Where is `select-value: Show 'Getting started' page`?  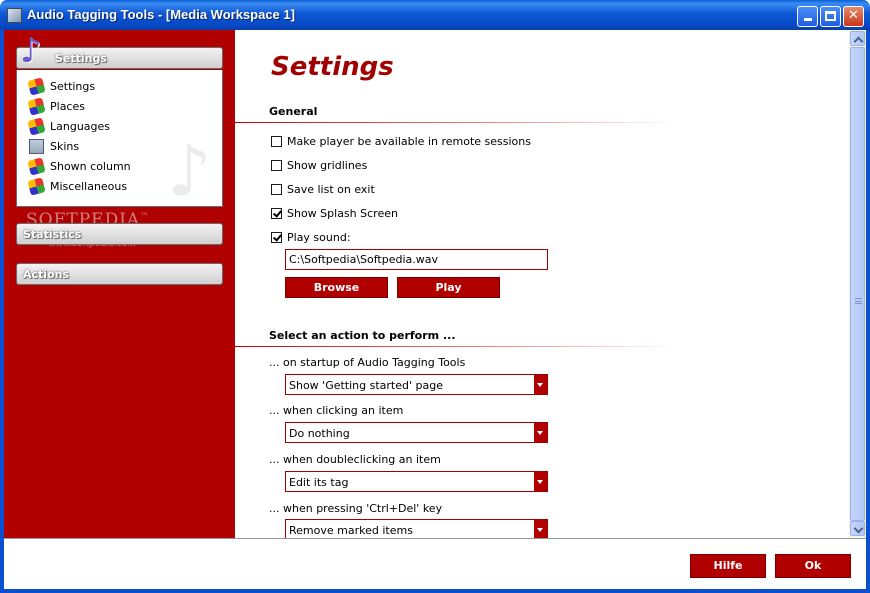 select-value: Show 'Getting started' page is located at coordinates (366, 385).